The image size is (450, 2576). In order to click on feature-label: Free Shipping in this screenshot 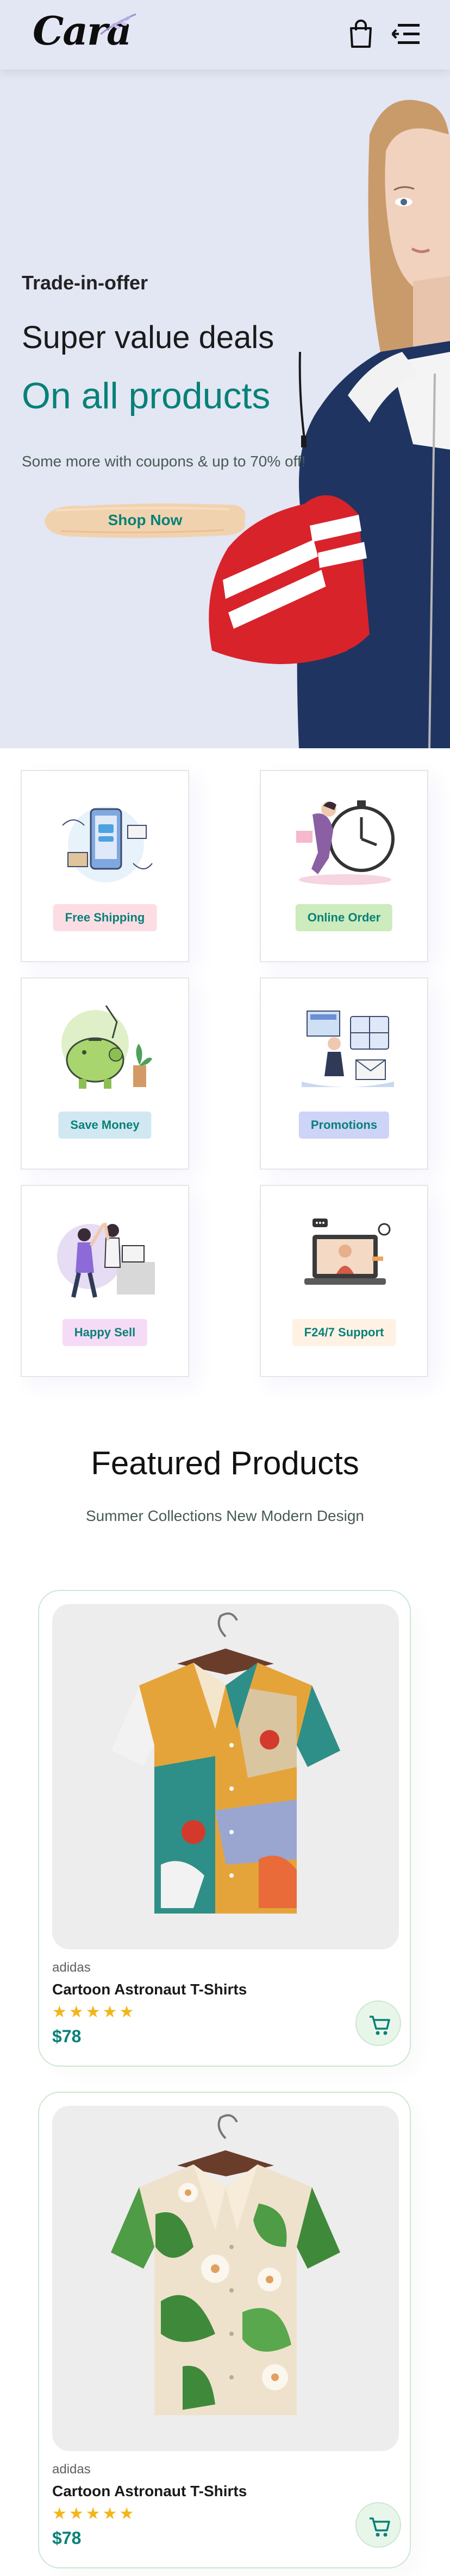, I will do `click(105, 917)`.